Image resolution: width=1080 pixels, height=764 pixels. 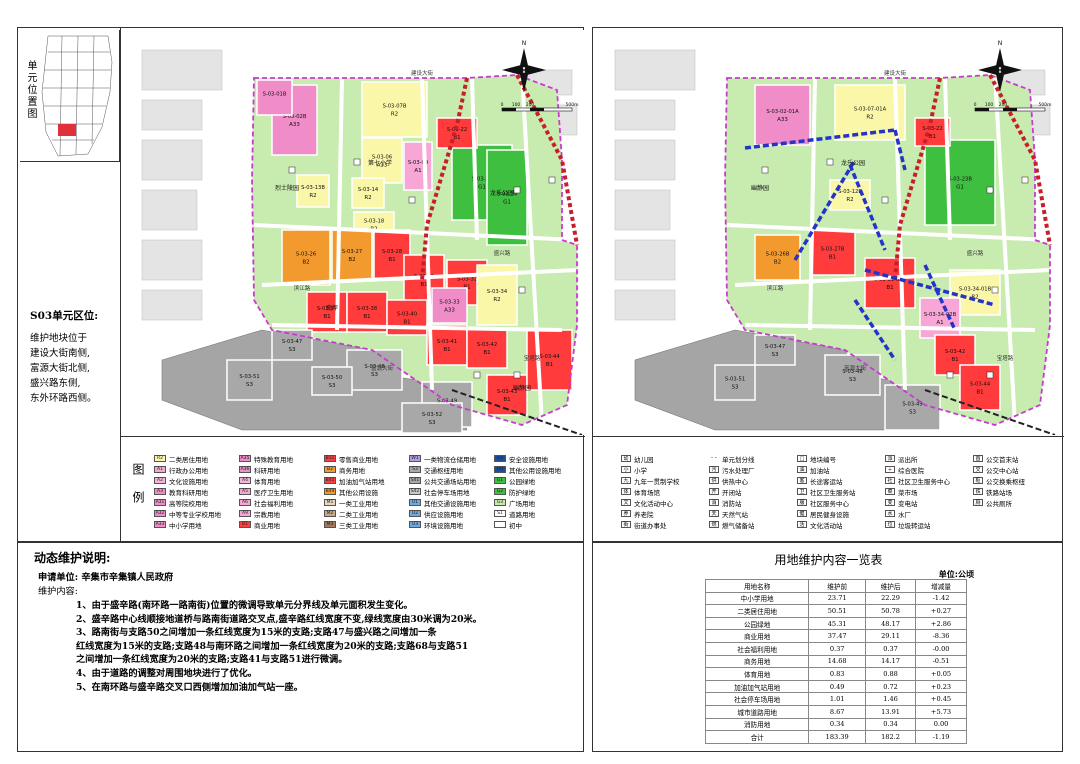 What do you see at coordinates (891, 699) in the screenshot?
I see `table-cell: 1.46` at bounding box center [891, 699].